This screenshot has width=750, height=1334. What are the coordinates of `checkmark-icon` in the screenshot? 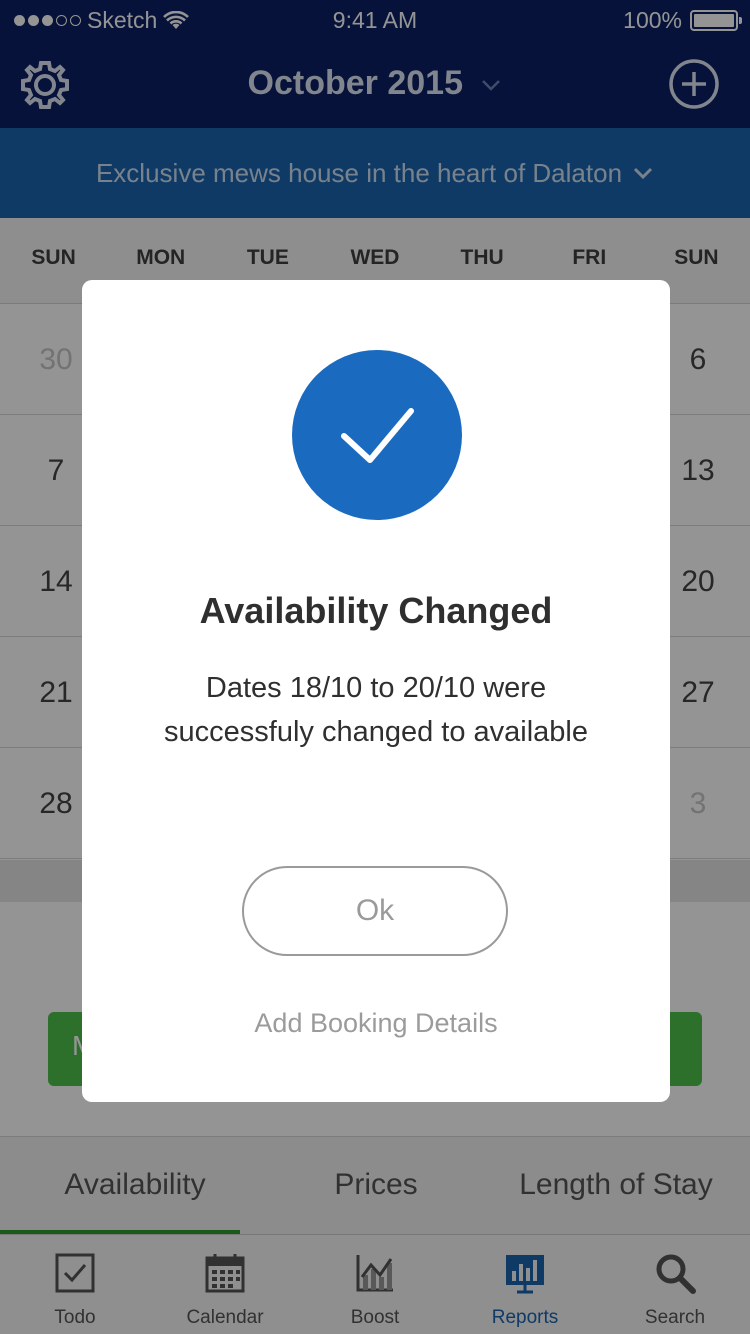 It's located at (377, 435).